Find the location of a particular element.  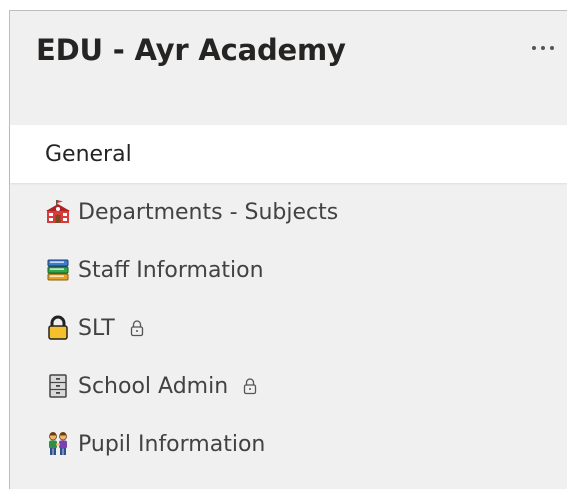

filing-cabinet-icon is located at coordinates (58, 386).